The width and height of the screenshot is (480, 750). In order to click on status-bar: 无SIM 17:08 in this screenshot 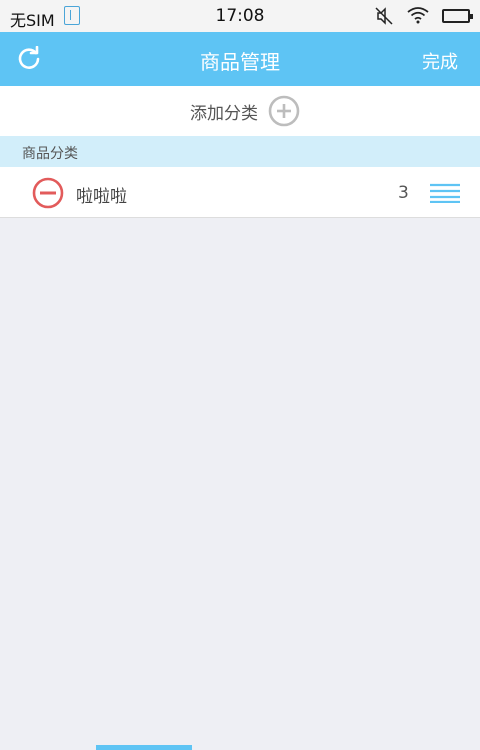, I will do `click(240, 16)`.